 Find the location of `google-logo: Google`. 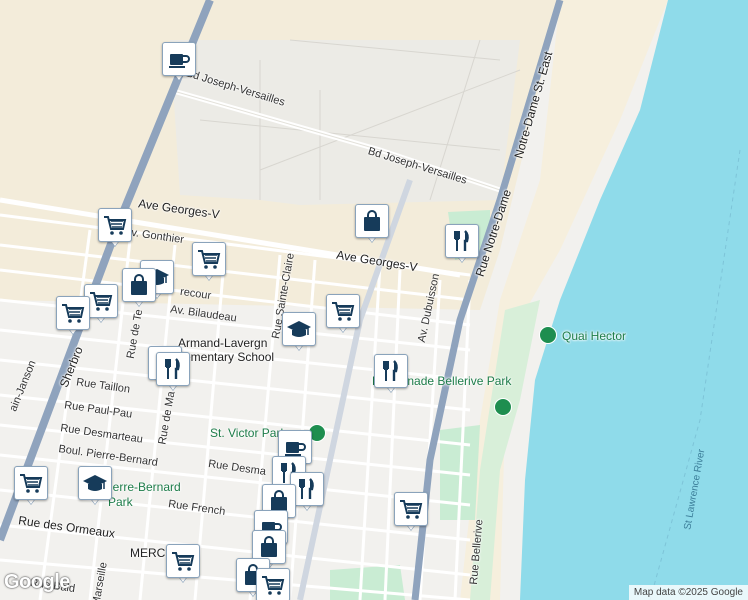

google-logo: Google is located at coordinates (37, 582).